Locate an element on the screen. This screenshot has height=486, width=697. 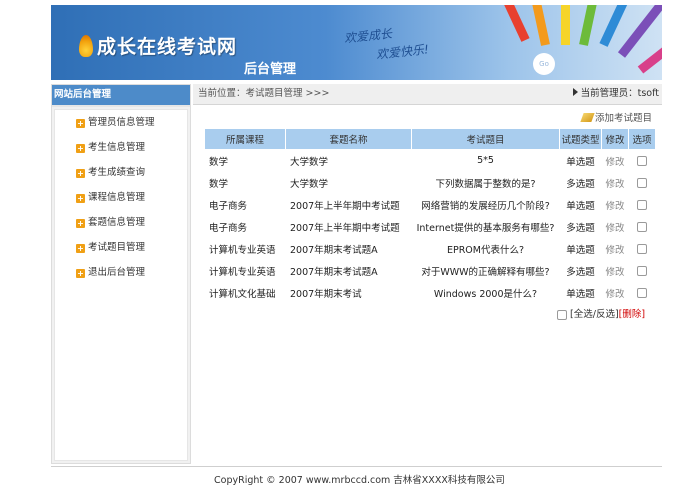
table-row: 电子商务 2007年上半年期中考试题 网络营销的发展经历几个阶段? 单选题 修改 is located at coordinates (430, 204).